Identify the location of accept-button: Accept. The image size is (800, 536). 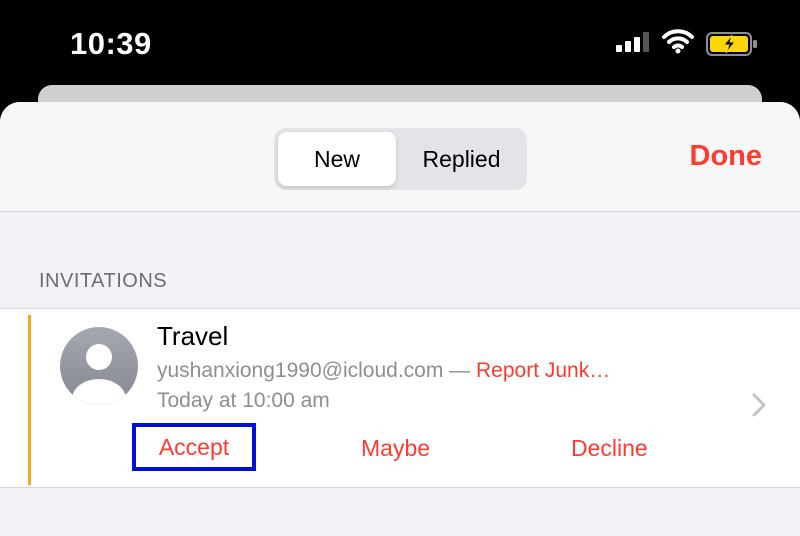
(194, 447).